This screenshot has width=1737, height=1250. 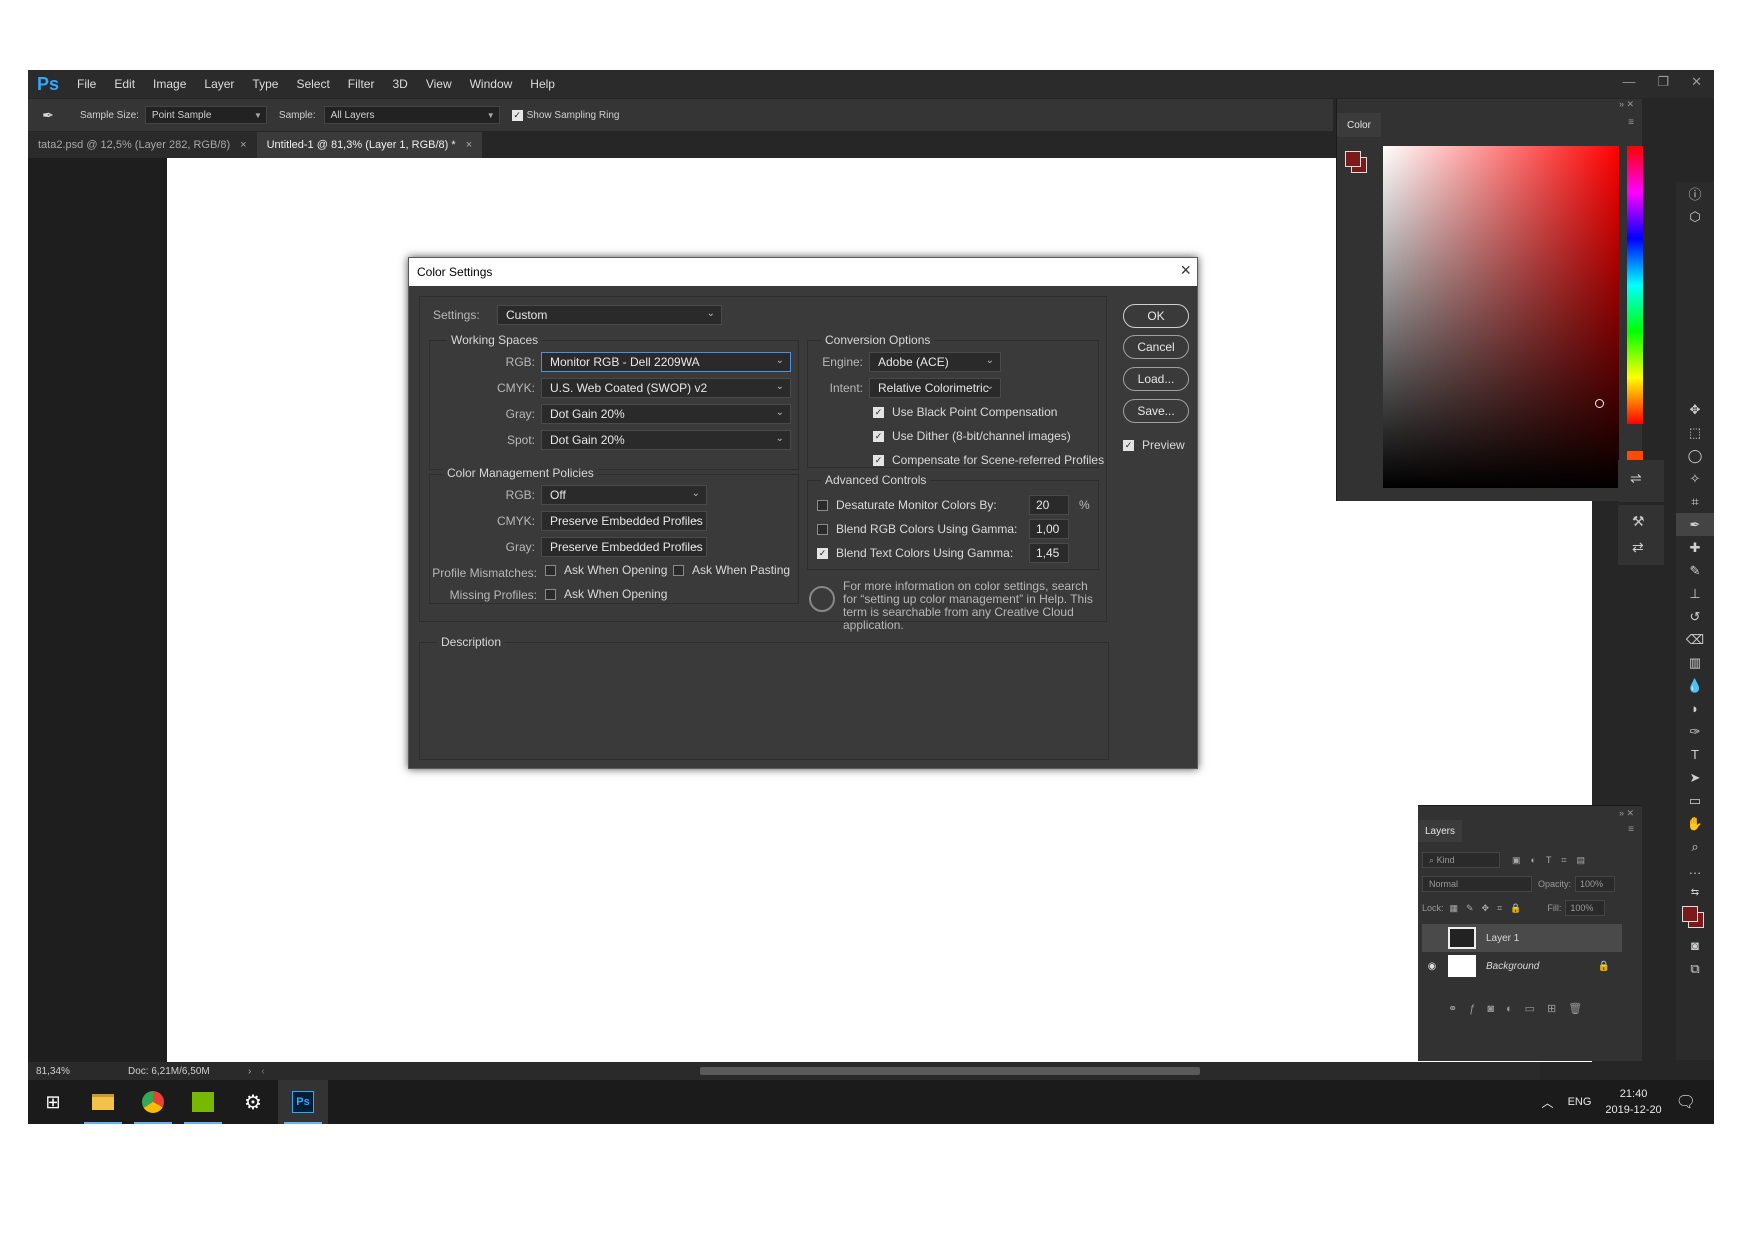 I want to click on chevron-up-icon: ︿, so click(x=1548, y=1102).